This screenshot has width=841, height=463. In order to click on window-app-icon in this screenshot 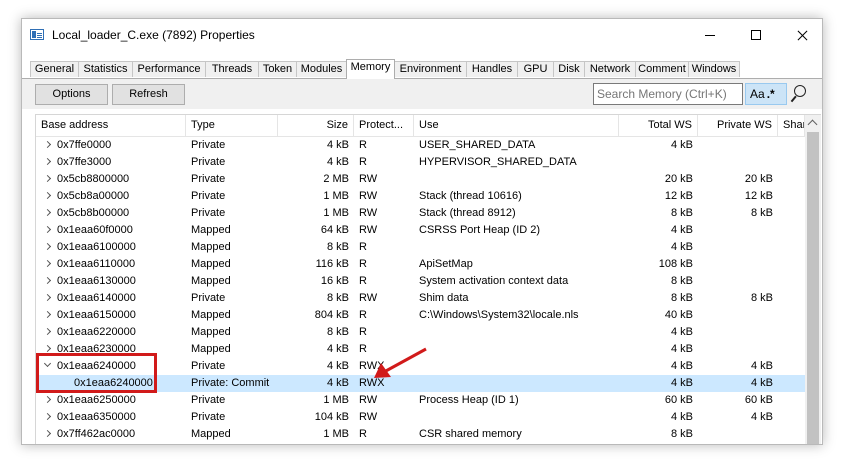, I will do `click(37, 34)`.